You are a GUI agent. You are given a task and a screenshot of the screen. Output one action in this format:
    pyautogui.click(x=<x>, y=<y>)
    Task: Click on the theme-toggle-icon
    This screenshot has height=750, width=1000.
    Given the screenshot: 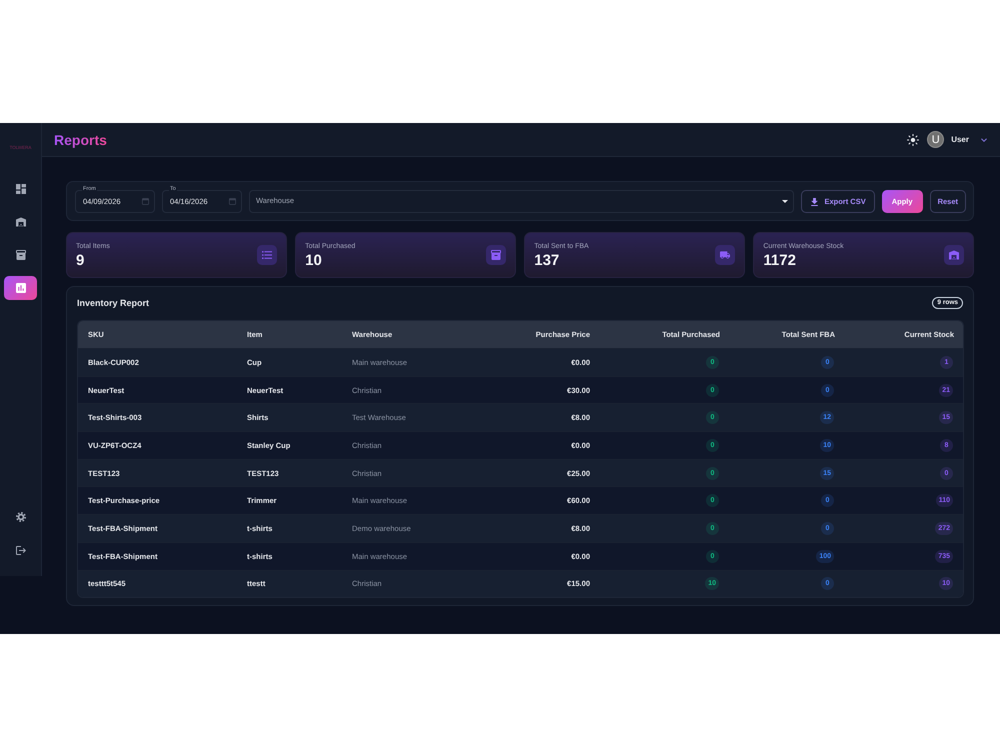 What is the action you would take?
    pyautogui.click(x=913, y=140)
    